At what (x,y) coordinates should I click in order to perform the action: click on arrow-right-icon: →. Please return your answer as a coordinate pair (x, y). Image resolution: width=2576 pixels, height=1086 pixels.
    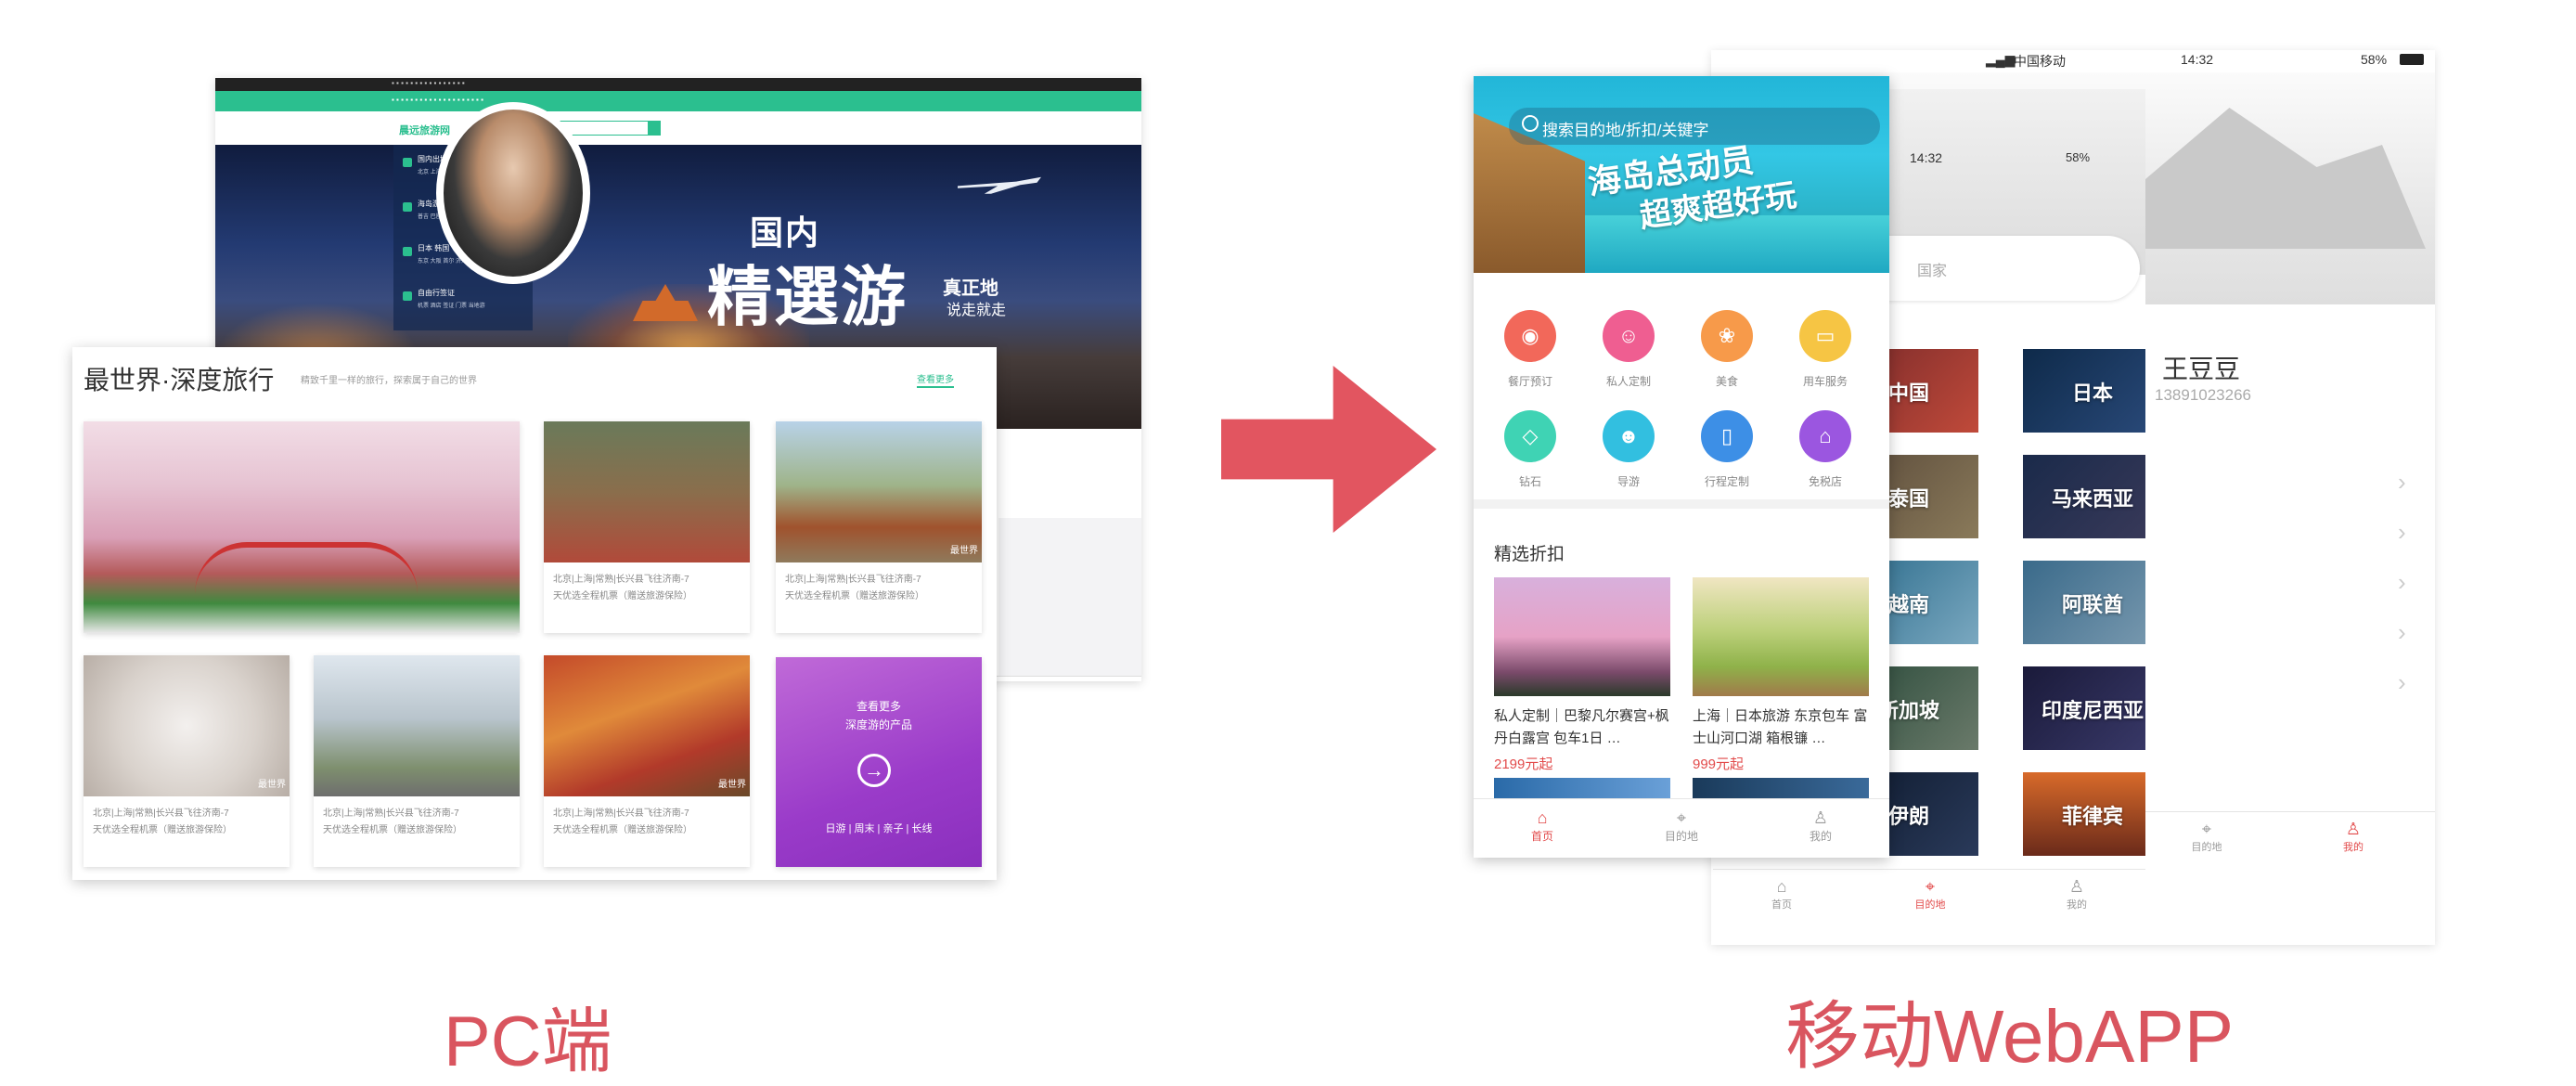
    Looking at the image, I should click on (874, 770).